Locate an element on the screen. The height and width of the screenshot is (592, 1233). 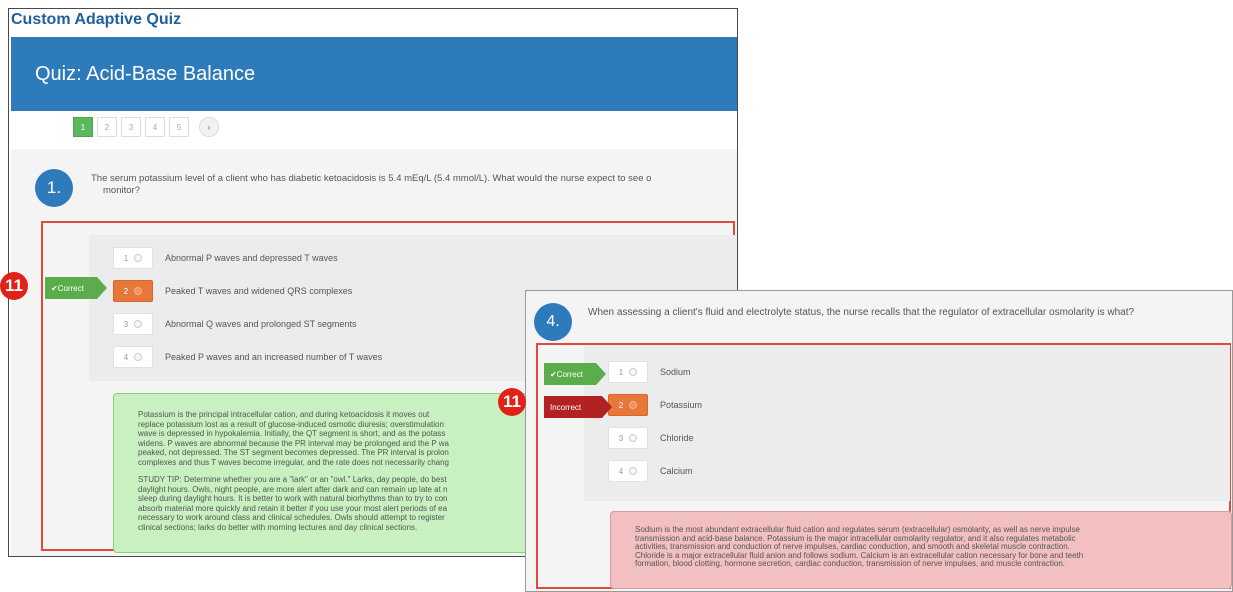
page-button-5: 5 is located at coordinates (179, 127).